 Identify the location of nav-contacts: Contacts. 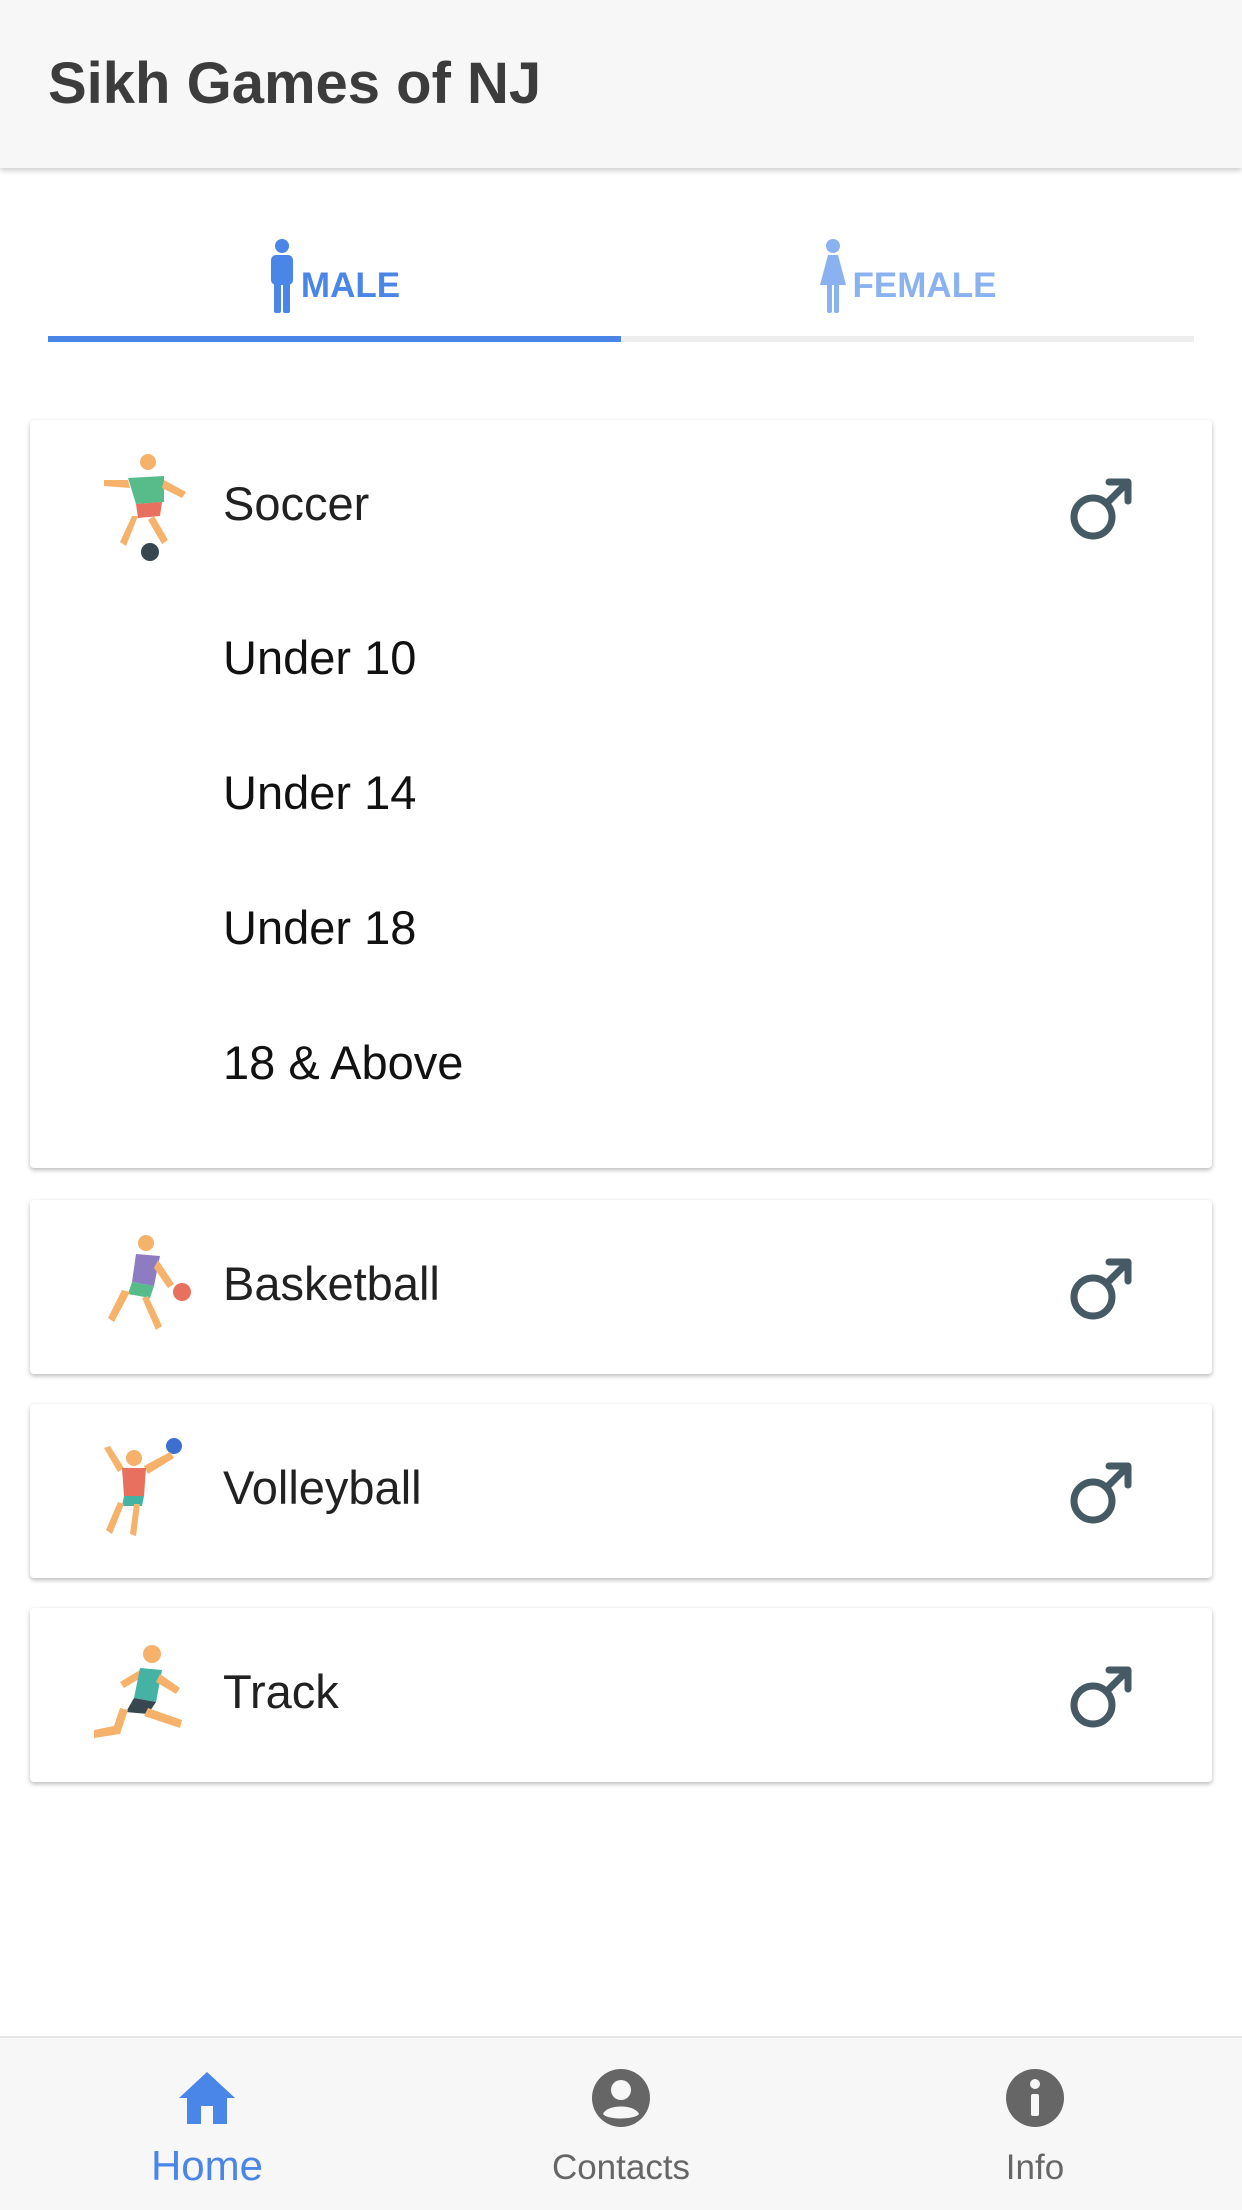
(621, 2124).